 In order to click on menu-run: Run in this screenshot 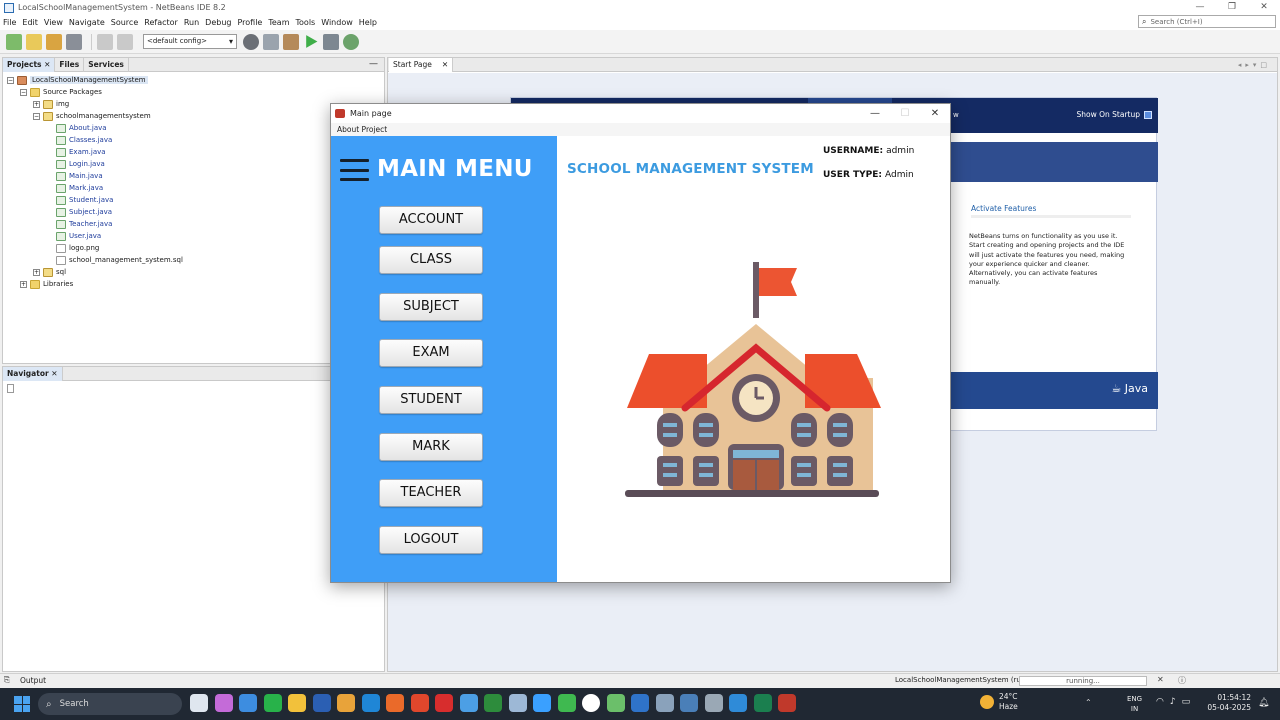, I will do `click(191, 22)`.